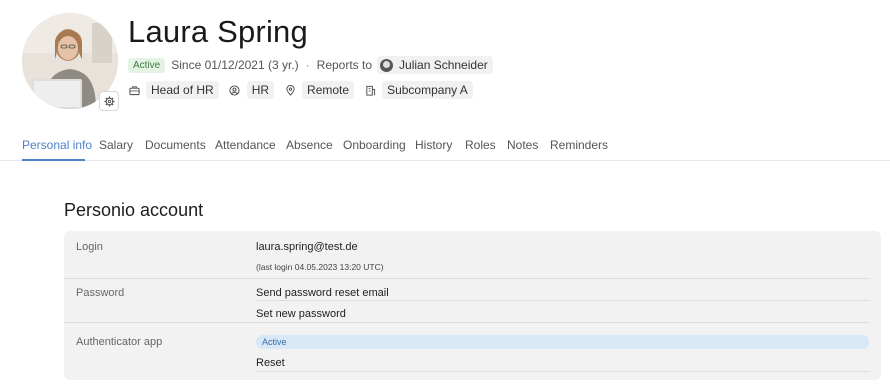 Image resolution: width=890 pixels, height=392 pixels. Describe the element at coordinates (260, 90) in the screenshot. I see `tag-label: HR` at that location.